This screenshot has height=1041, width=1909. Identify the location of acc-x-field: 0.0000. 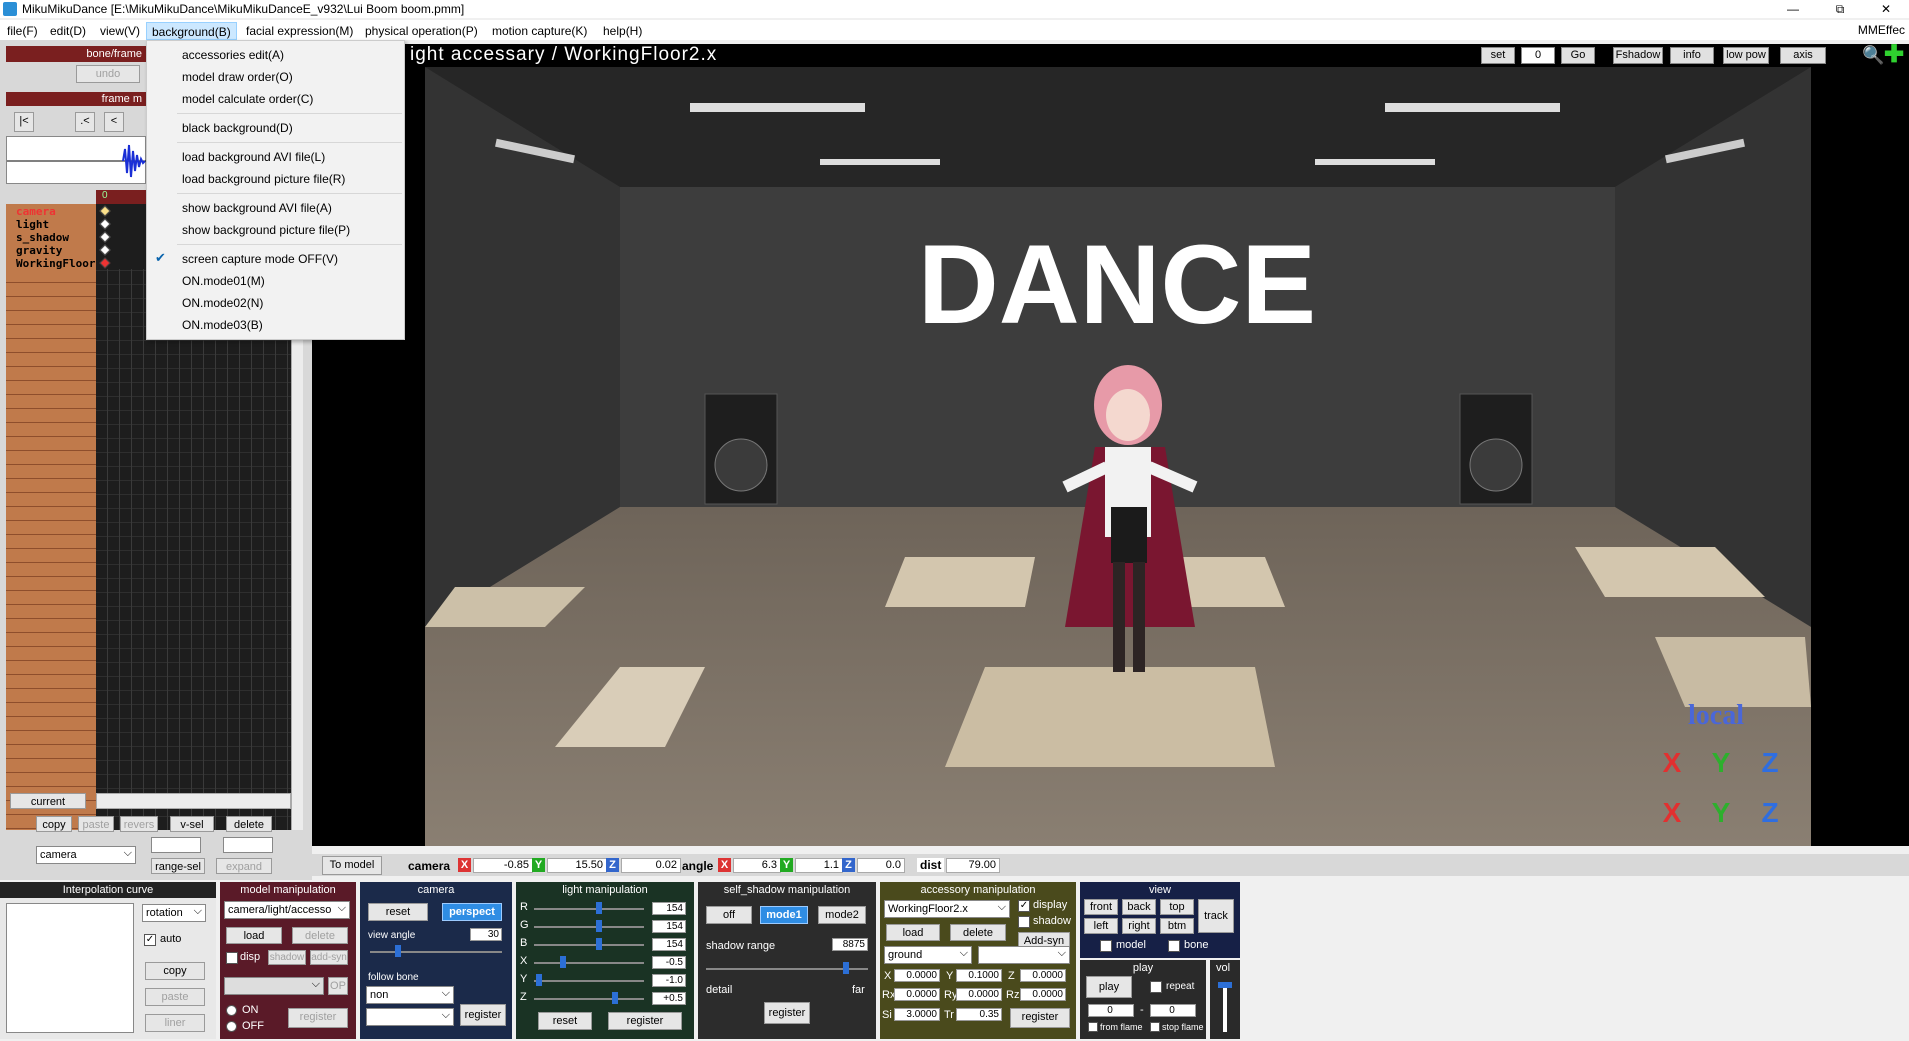
(917, 975).